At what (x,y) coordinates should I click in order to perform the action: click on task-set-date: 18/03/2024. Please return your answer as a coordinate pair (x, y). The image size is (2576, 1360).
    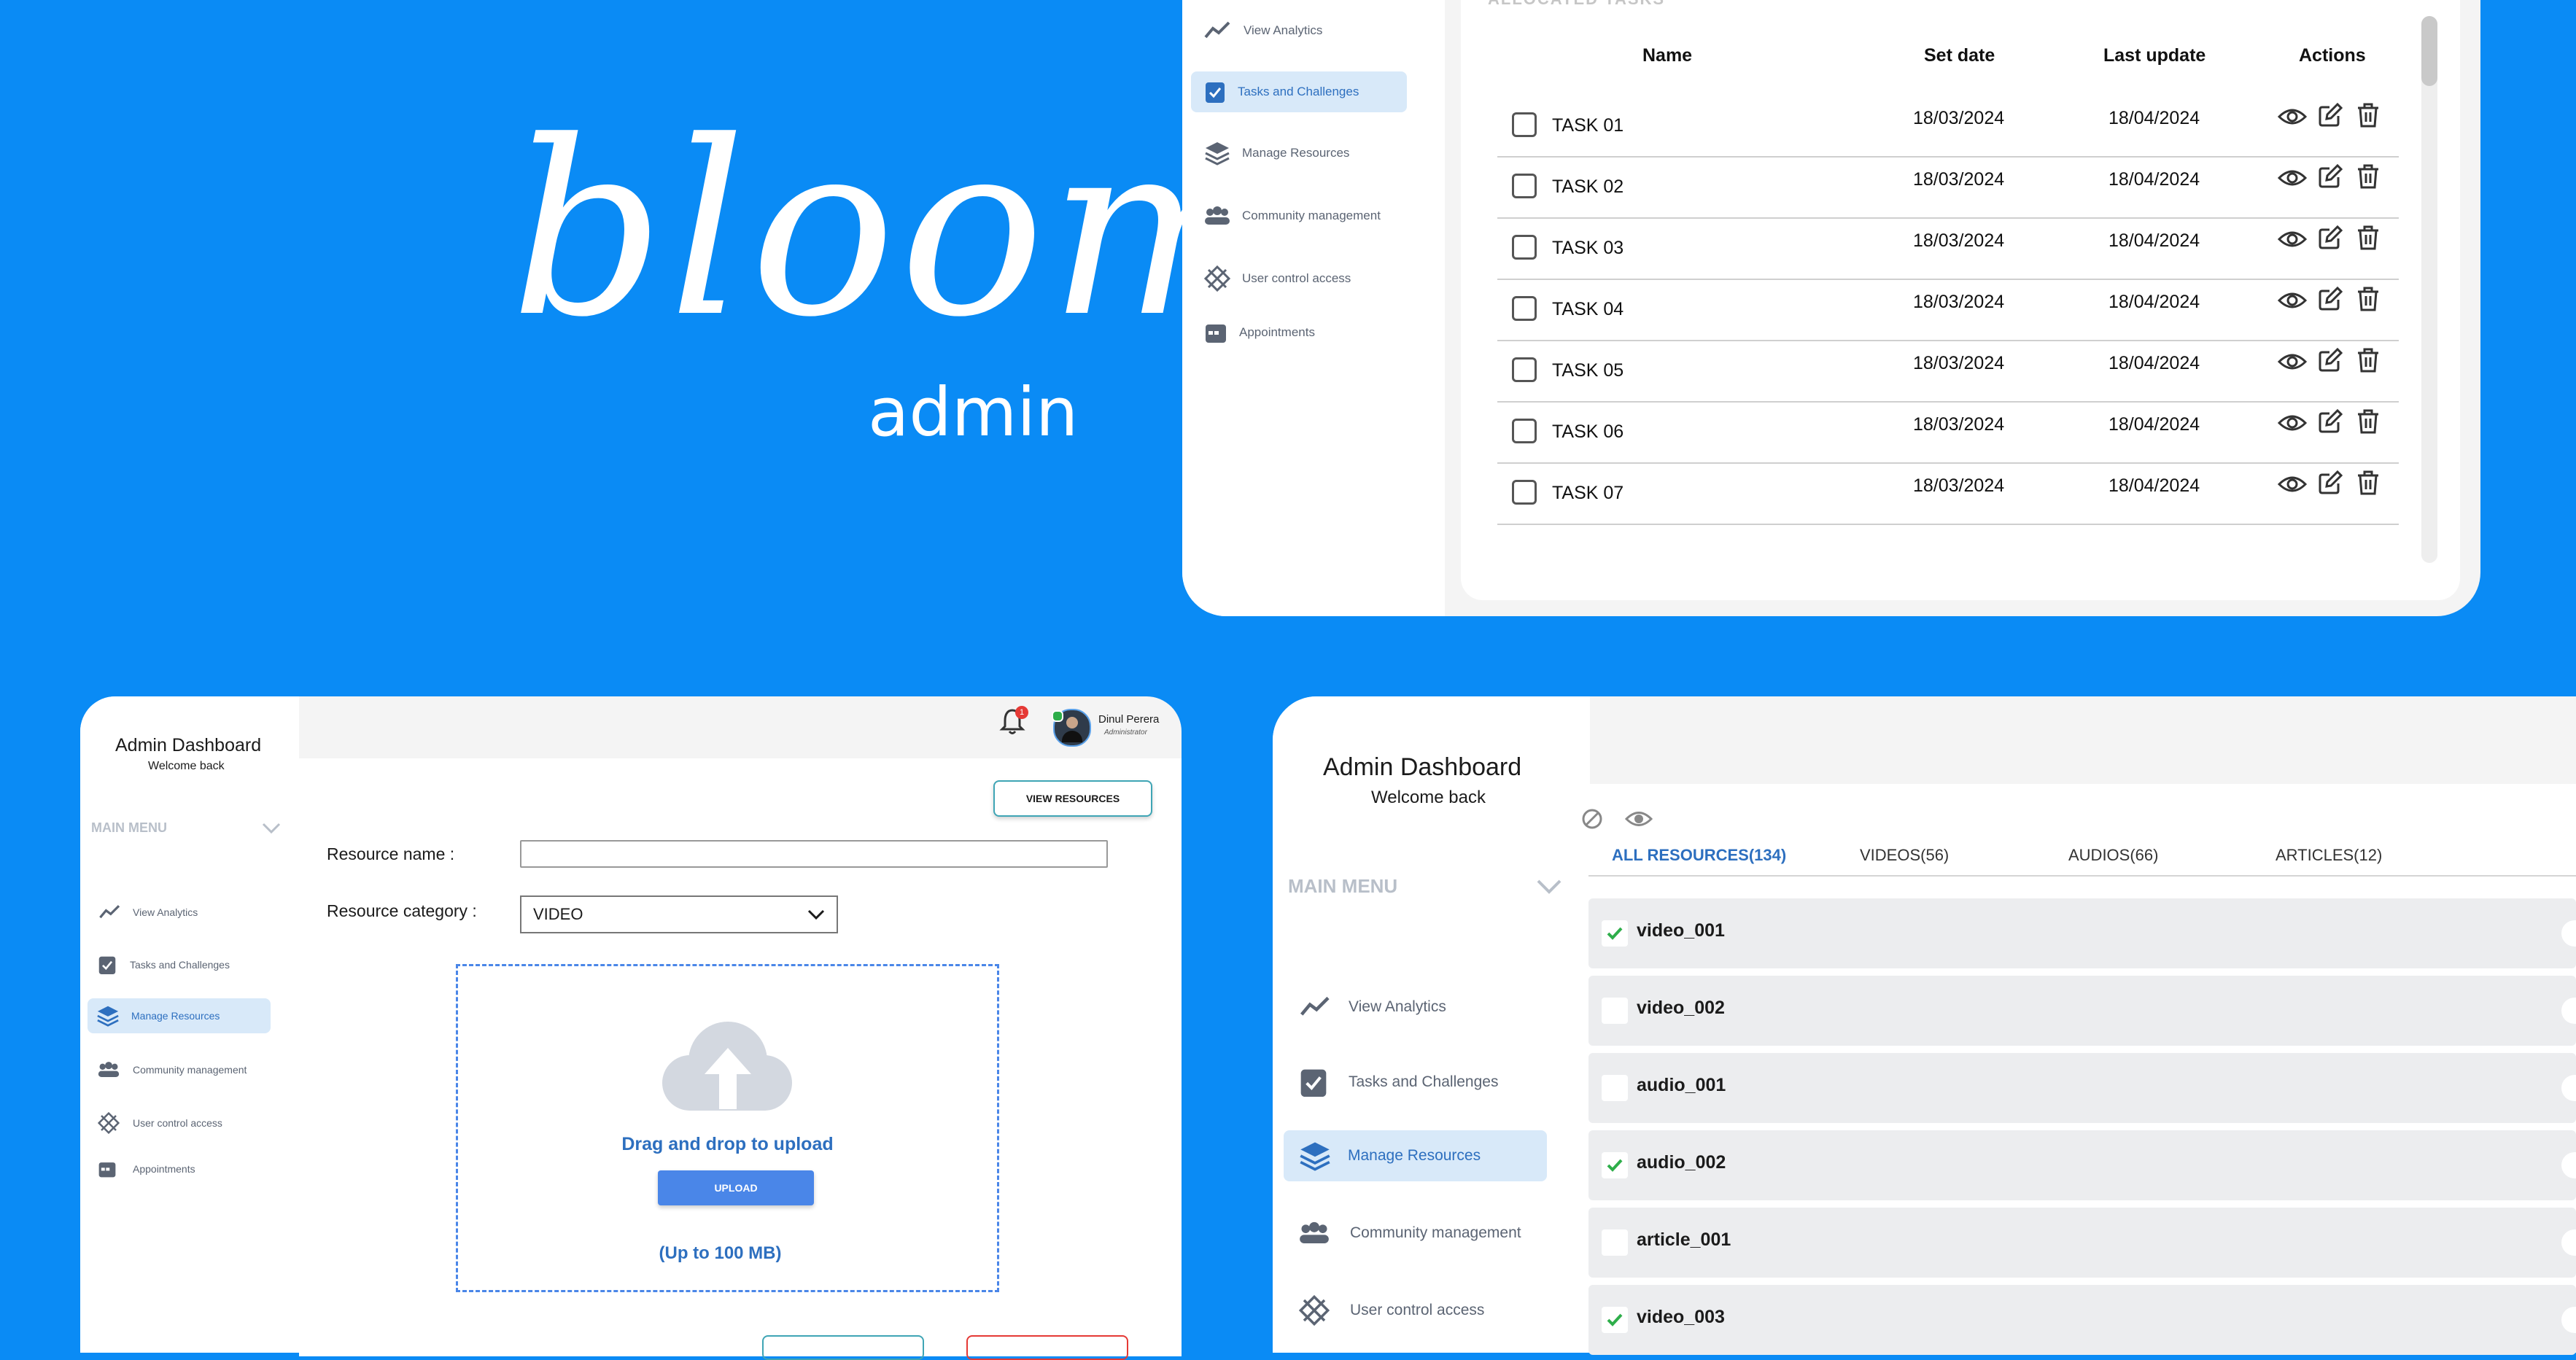
    Looking at the image, I should click on (1959, 179).